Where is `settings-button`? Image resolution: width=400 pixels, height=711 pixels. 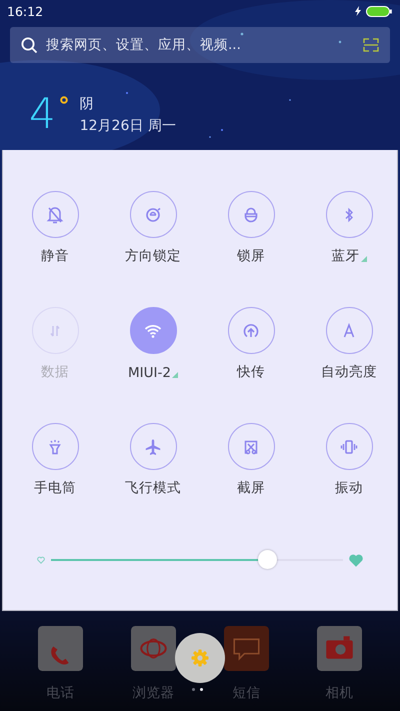
settings-button is located at coordinates (200, 658).